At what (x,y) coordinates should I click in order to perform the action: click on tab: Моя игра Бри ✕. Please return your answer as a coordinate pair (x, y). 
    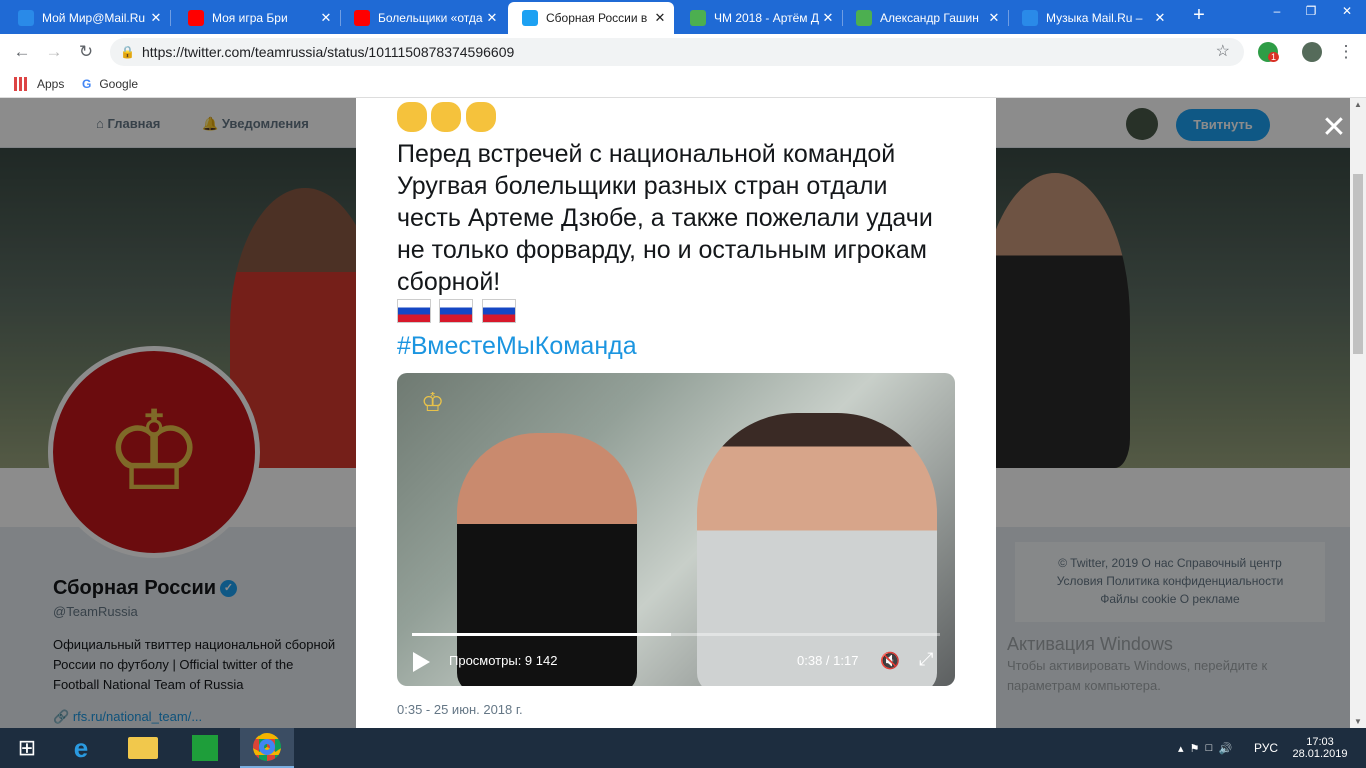
    Looking at the image, I should click on (257, 18).